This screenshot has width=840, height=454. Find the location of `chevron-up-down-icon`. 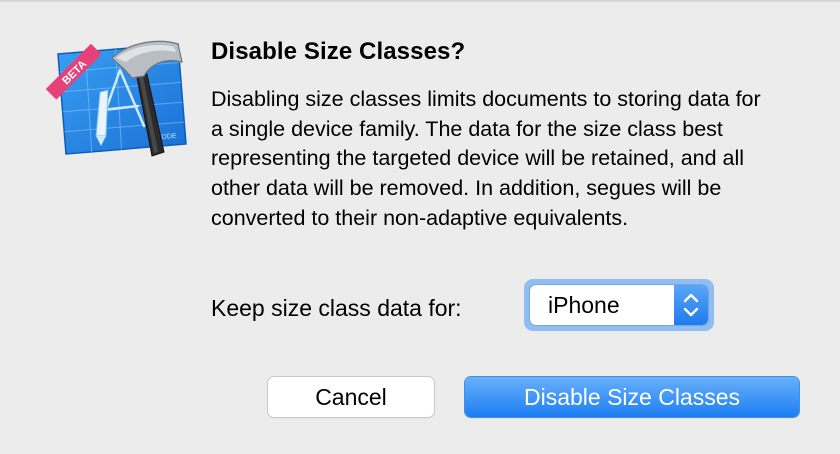

chevron-up-down-icon is located at coordinates (691, 305).